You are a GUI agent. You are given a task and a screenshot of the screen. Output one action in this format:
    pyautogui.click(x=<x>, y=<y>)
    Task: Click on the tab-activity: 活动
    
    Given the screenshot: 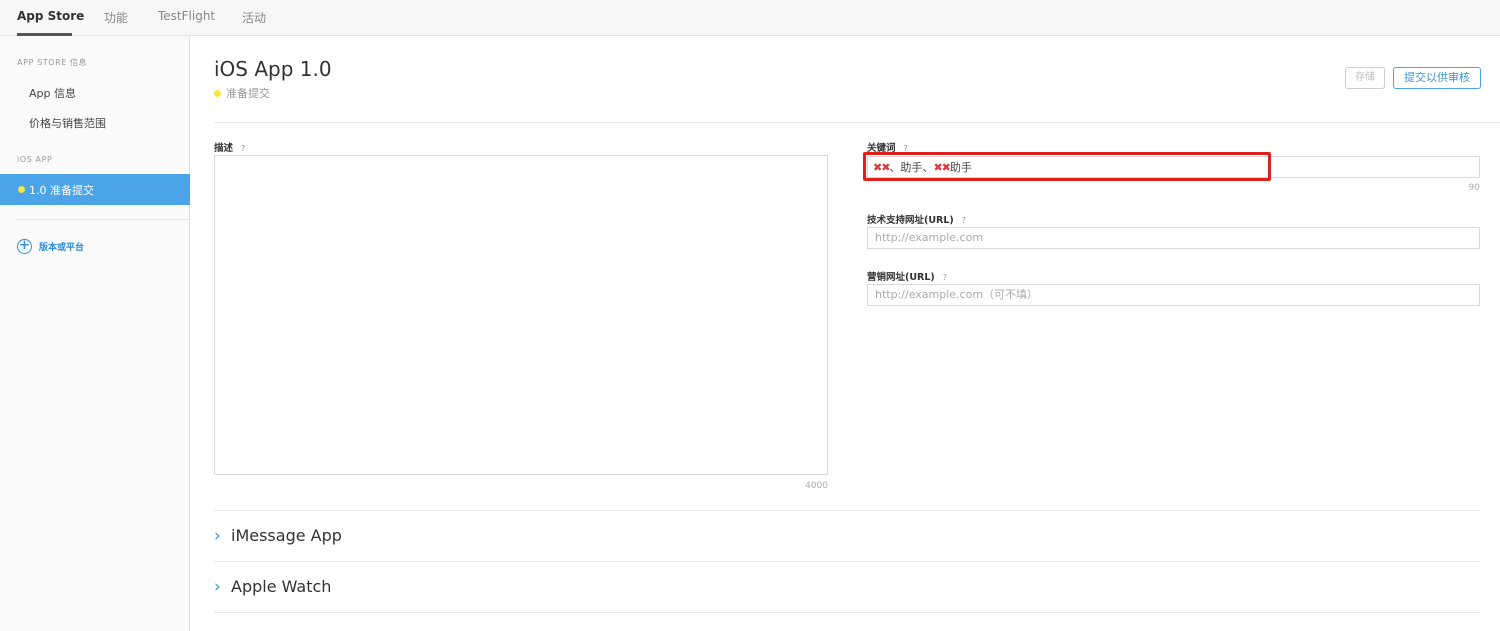 What is the action you would take?
    pyautogui.click(x=254, y=17)
    